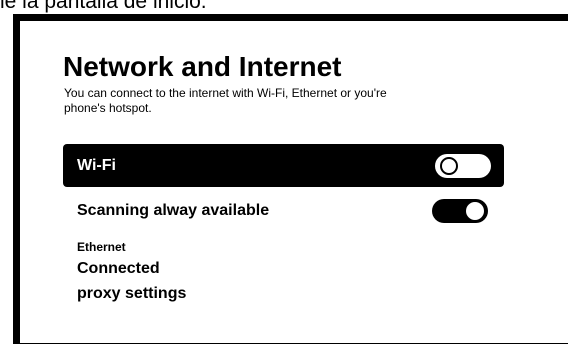  What do you see at coordinates (202, 66) in the screenshot?
I see `page-title: Network and Internet` at bounding box center [202, 66].